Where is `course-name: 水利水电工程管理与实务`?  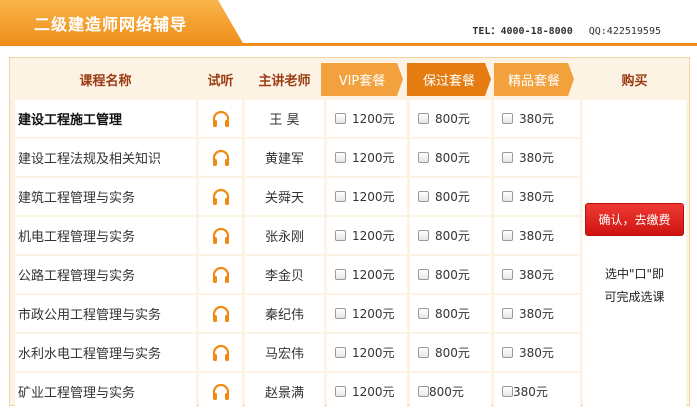
course-name: 水利水电工程管理与实务 is located at coordinates (105, 352).